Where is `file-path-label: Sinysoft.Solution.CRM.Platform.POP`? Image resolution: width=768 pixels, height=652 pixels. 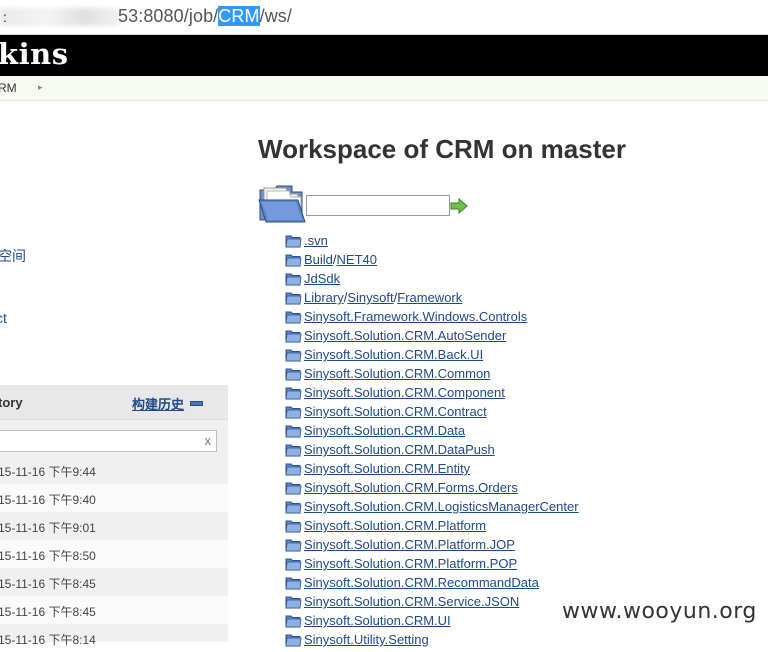
file-path-label: Sinysoft.Solution.CRM.Platform.POP is located at coordinates (410, 563).